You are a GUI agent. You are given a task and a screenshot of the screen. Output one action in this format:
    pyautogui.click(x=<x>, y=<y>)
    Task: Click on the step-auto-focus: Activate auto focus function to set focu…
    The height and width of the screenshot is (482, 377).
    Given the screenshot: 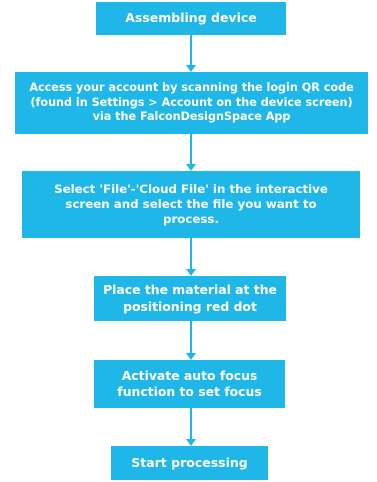 What is the action you would take?
    pyautogui.click(x=189, y=384)
    